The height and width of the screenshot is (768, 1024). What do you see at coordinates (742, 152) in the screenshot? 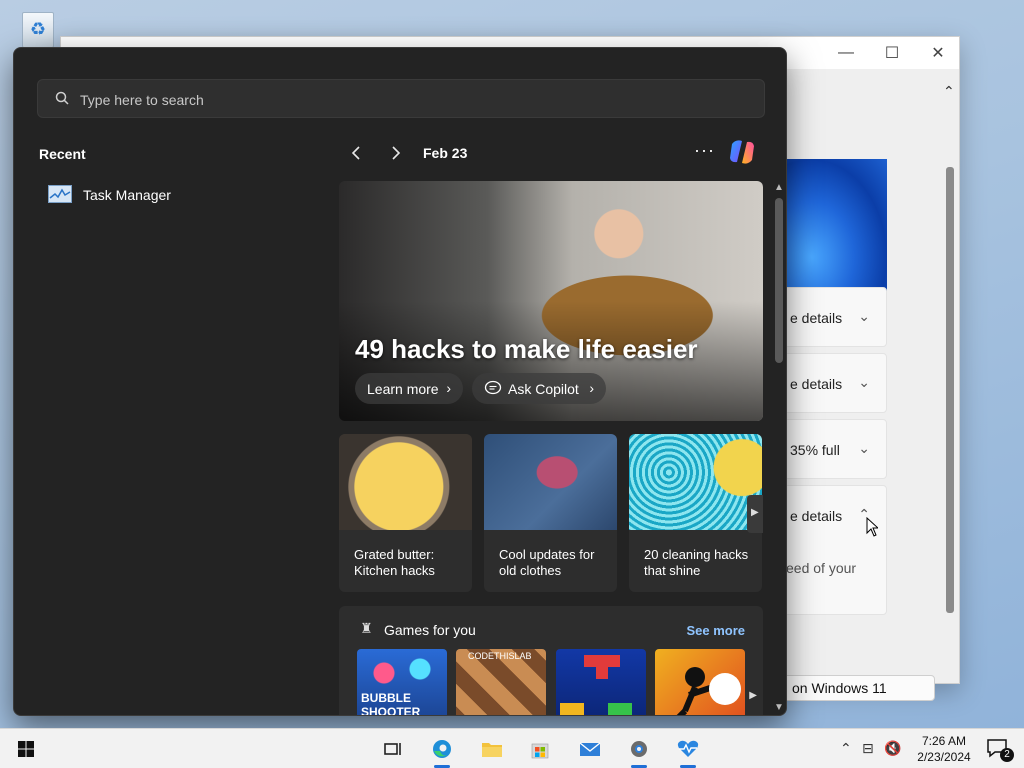
I see `copilot-icon` at bounding box center [742, 152].